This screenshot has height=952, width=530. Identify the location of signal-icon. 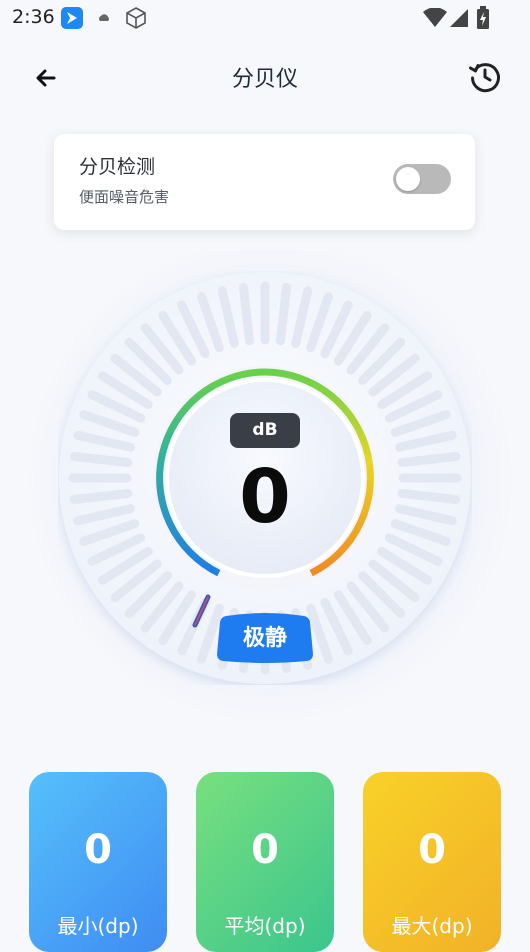
(459, 20).